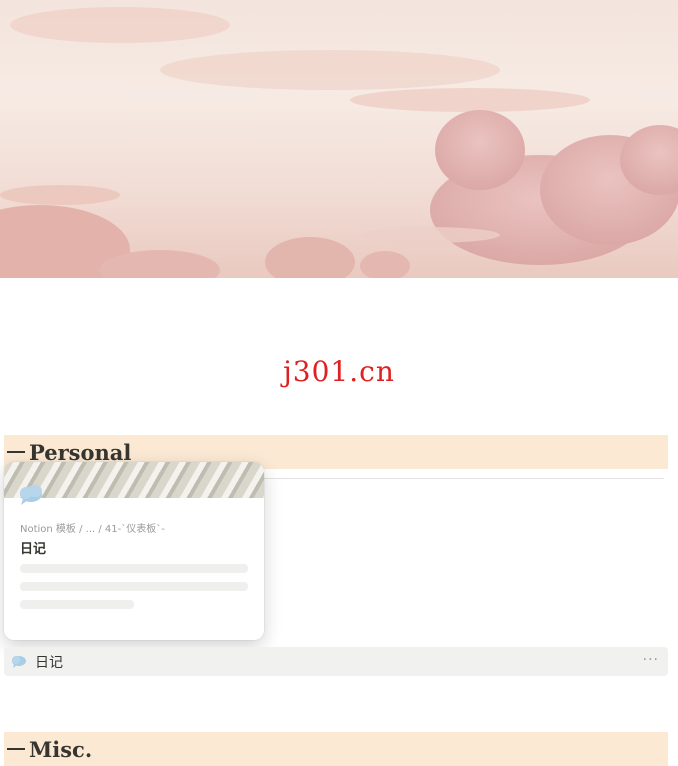  Describe the element at coordinates (33, 549) in the screenshot. I see `preview-title: 日记` at that location.